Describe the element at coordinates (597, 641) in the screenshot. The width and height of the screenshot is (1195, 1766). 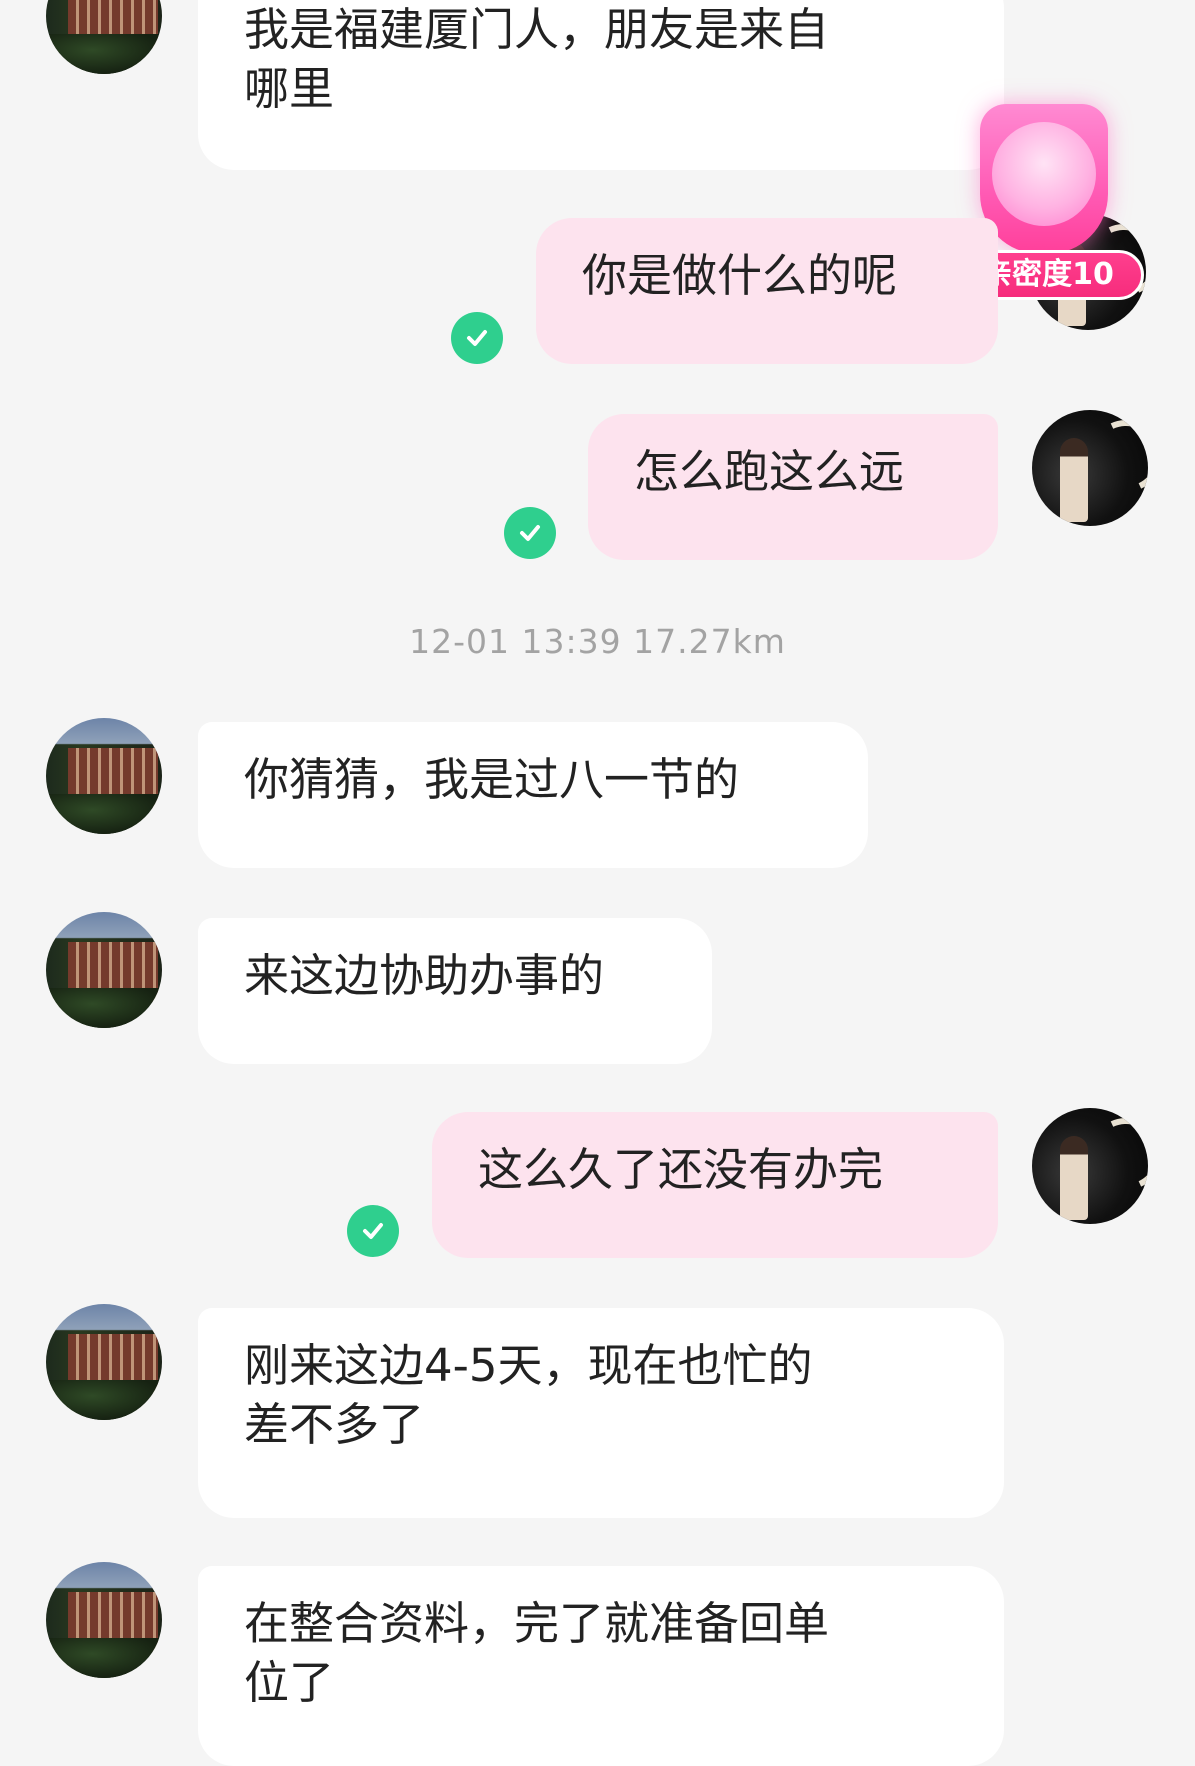
I see `message-timestamp: 12-01 13:39 17.27km` at that location.